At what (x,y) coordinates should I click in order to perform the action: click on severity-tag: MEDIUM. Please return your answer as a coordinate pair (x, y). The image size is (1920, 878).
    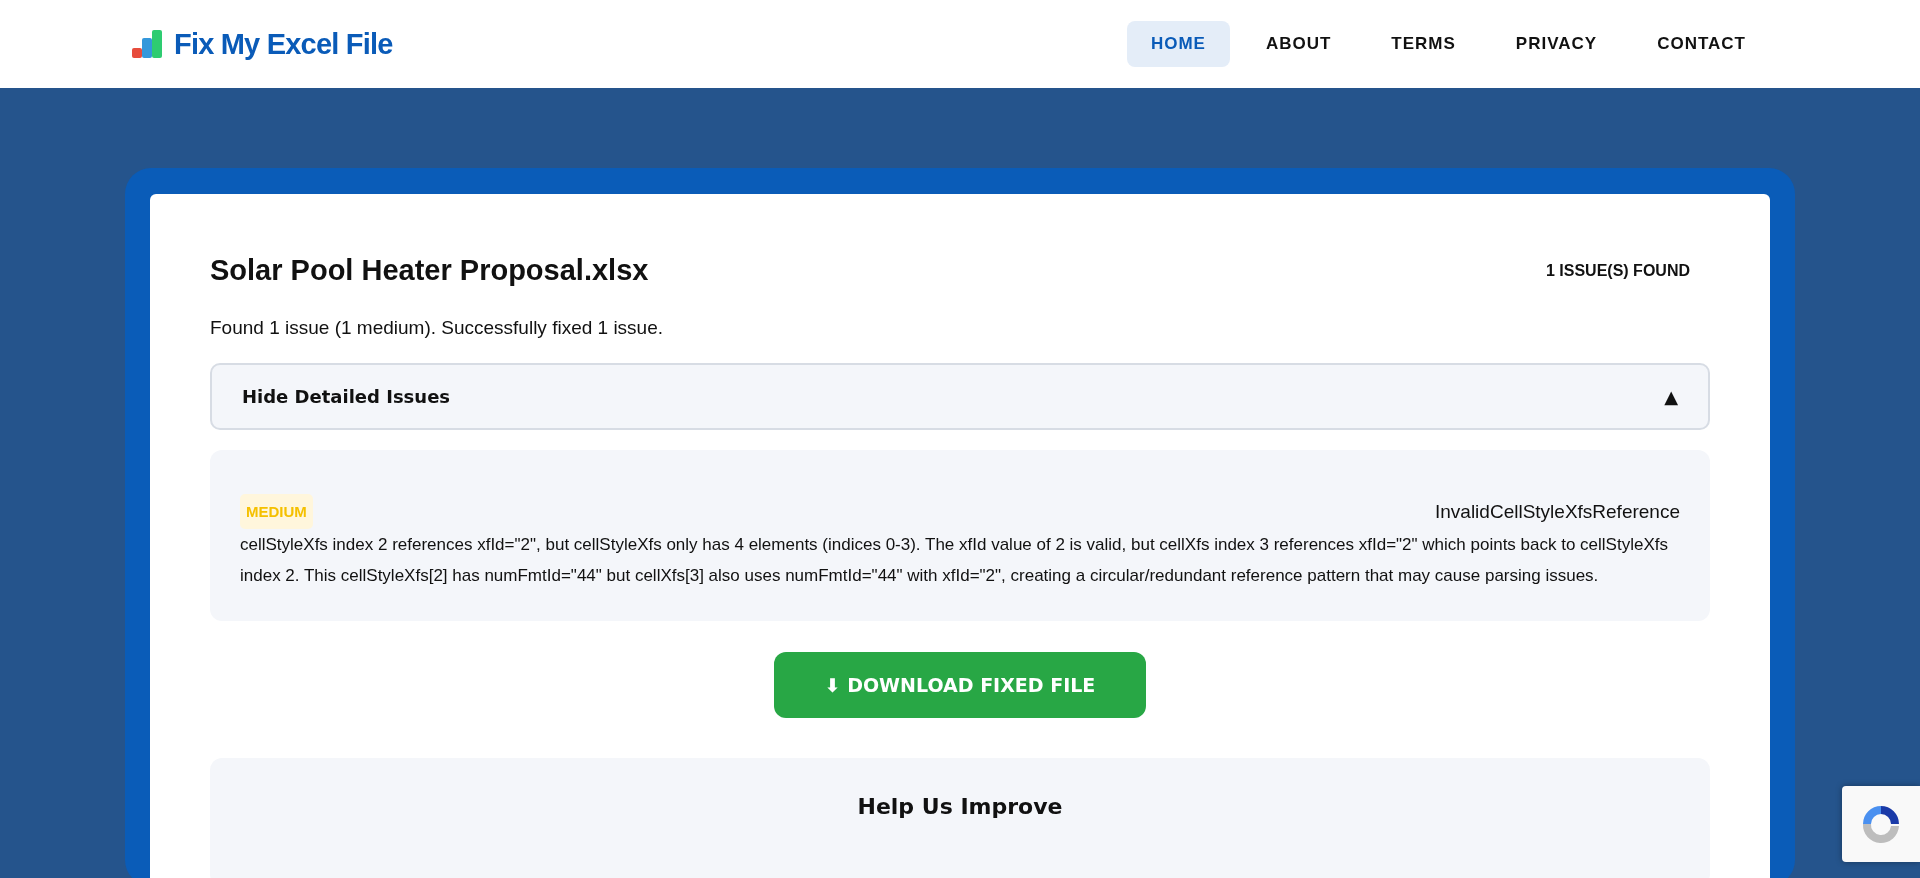
    Looking at the image, I should click on (276, 511).